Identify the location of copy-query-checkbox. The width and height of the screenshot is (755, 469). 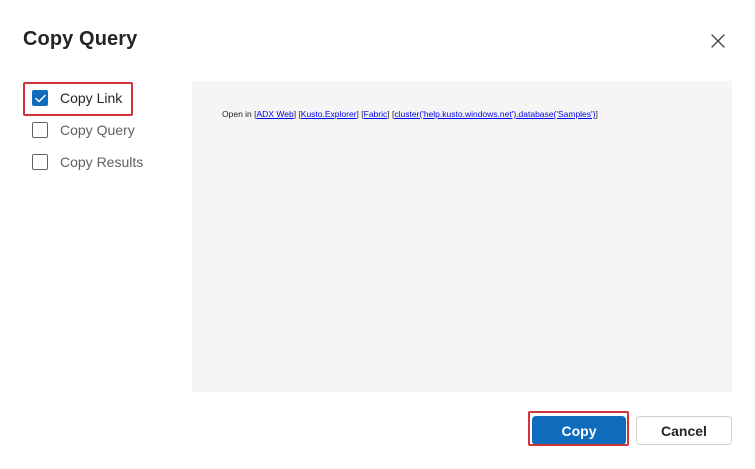
(40, 130).